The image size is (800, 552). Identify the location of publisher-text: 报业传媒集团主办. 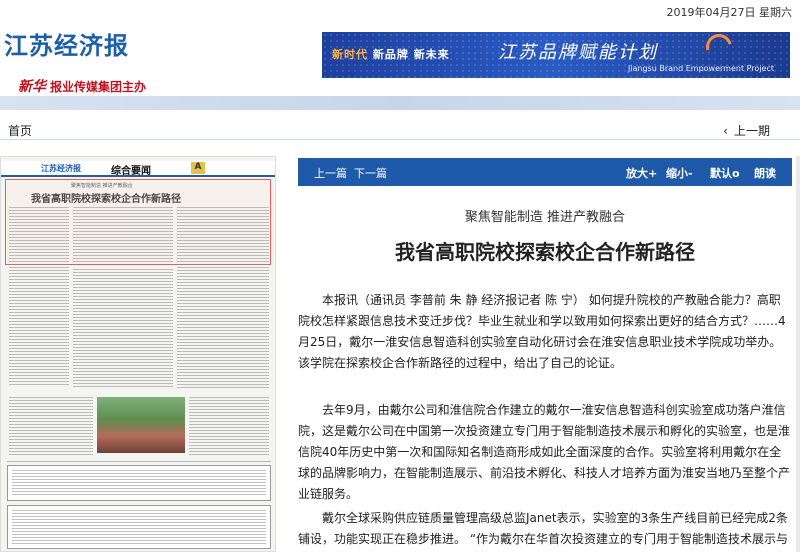
(98, 86).